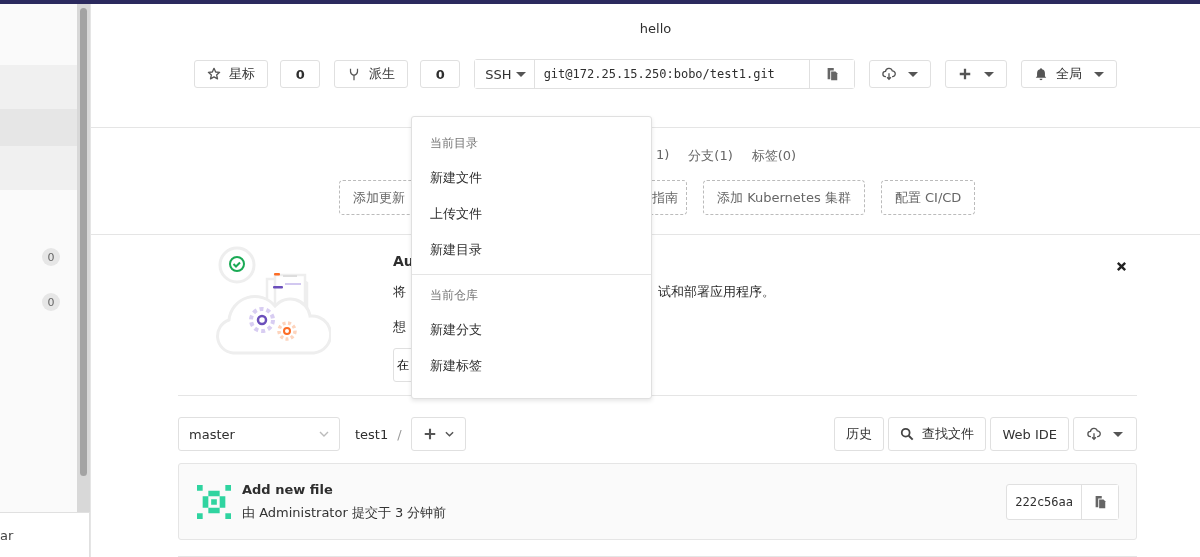 This screenshot has height=557, width=1200. What do you see at coordinates (1121, 266) in the screenshot?
I see `close-icon` at bounding box center [1121, 266].